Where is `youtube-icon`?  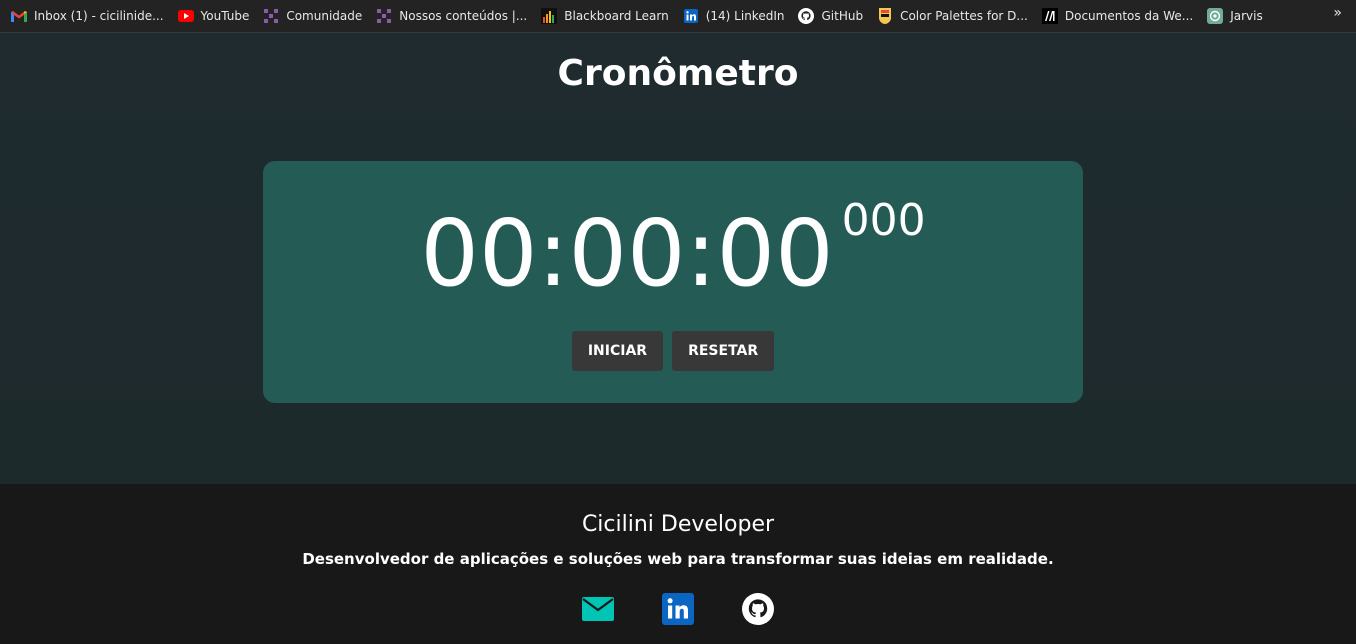 youtube-icon is located at coordinates (185, 16).